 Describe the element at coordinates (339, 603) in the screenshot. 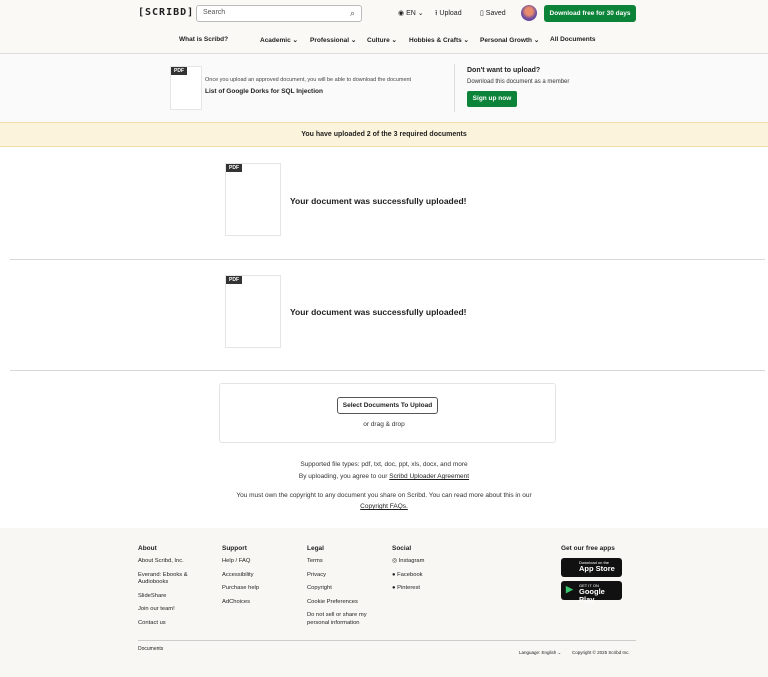

I see `footer-link: Cookie Preferences` at that location.